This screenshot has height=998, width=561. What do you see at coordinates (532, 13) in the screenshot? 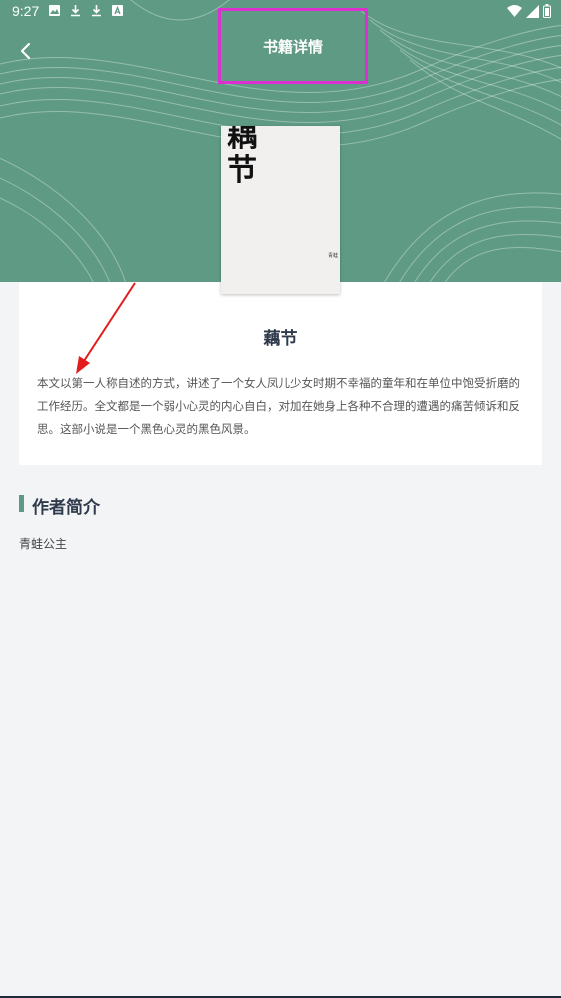
I see `signal-icon` at bounding box center [532, 13].